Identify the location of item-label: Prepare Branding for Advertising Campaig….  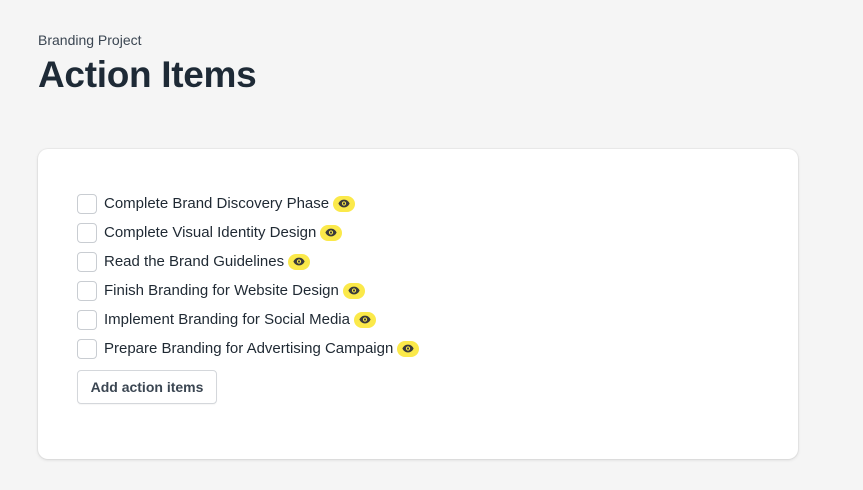
(248, 349).